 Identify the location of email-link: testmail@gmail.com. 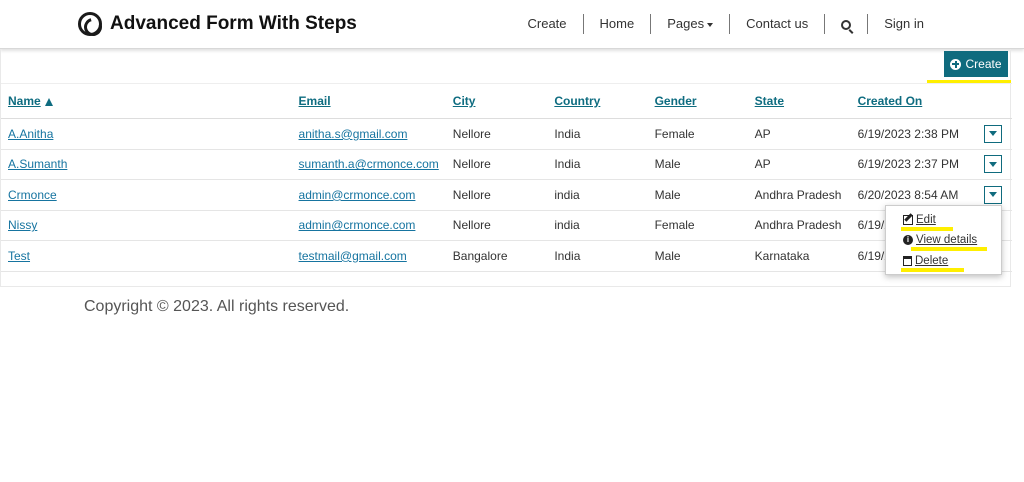
(353, 256).